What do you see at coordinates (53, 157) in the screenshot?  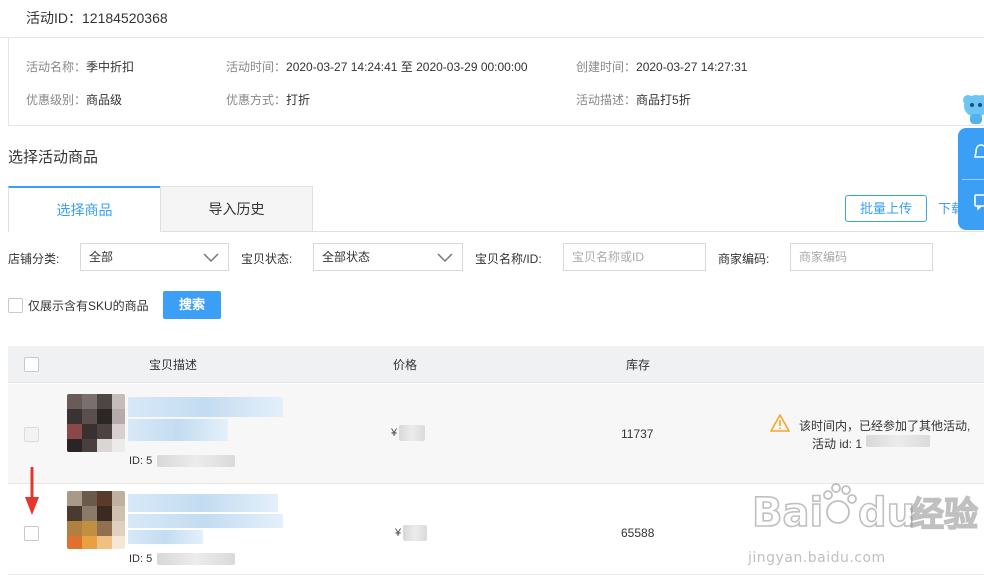 I see `section-title: 选择活动商品` at bounding box center [53, 157].